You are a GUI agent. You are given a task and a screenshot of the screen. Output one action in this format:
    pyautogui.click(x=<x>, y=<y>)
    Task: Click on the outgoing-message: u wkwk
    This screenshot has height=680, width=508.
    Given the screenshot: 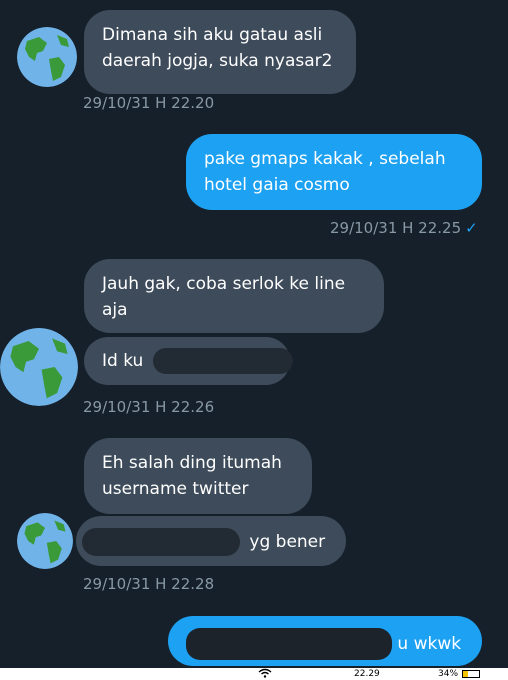 What is the action you would take?
    pyautogui.click(x=325, y=641)
    